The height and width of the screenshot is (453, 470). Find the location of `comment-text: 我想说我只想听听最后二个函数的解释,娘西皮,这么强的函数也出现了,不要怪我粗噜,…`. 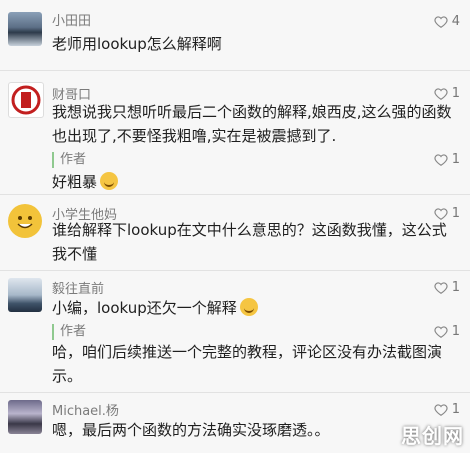

comment-text: 我想说我只想听听最后二个函数的解释,娘西皮,这么强的函数也出现了,不要怪我粗噜,… is located at coordinates (252, 124).